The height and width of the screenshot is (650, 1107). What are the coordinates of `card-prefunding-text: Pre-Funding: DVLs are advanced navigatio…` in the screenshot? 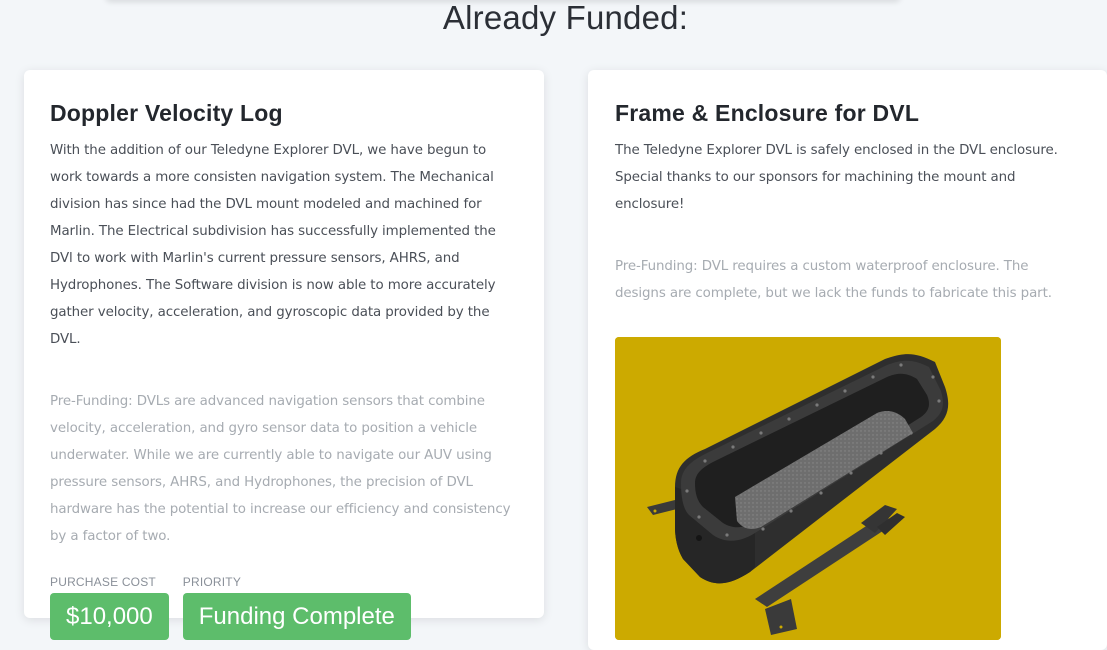 It's located at (280, 469).